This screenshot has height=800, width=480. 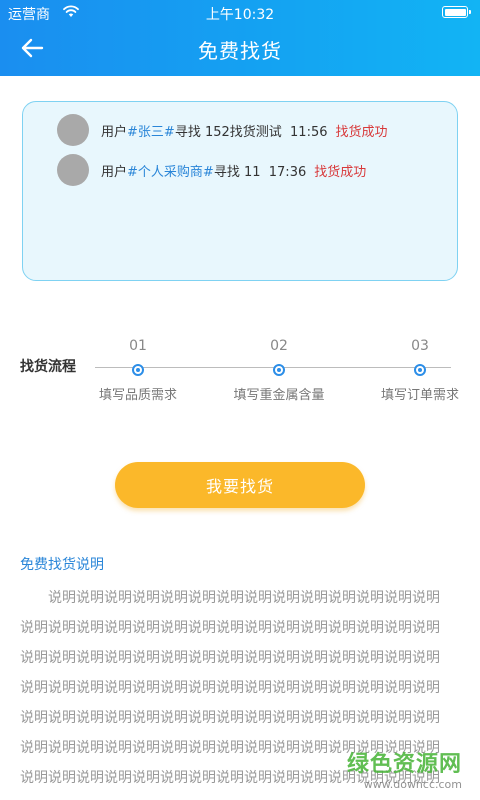 I want to click on site-watermark: 绿色资源网 www.downcc.com, so click(x=404, y=768).